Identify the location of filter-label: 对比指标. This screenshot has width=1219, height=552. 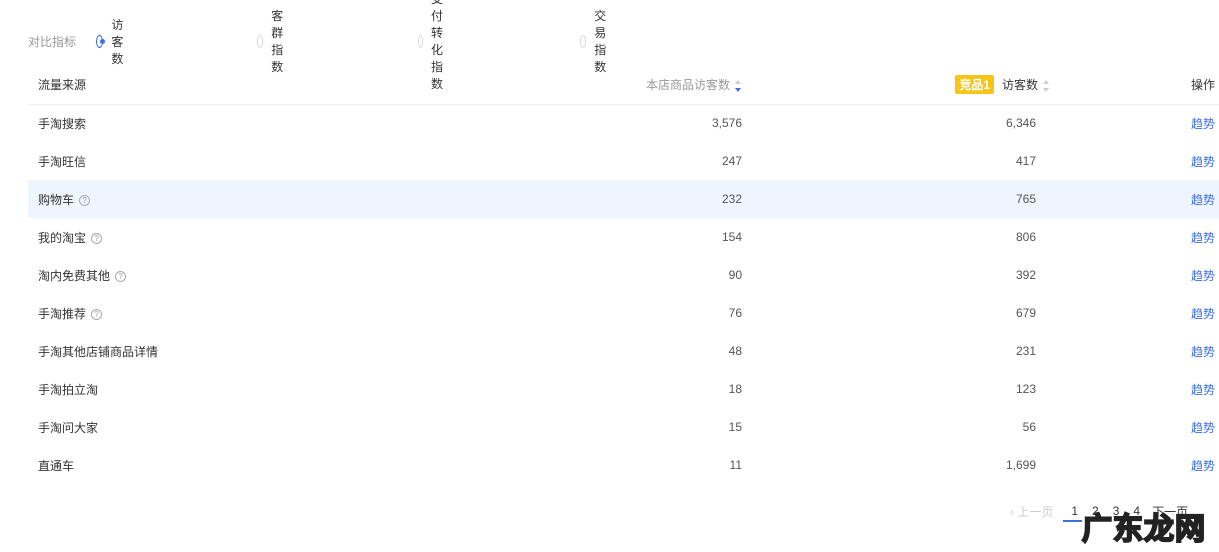
(52, 41).